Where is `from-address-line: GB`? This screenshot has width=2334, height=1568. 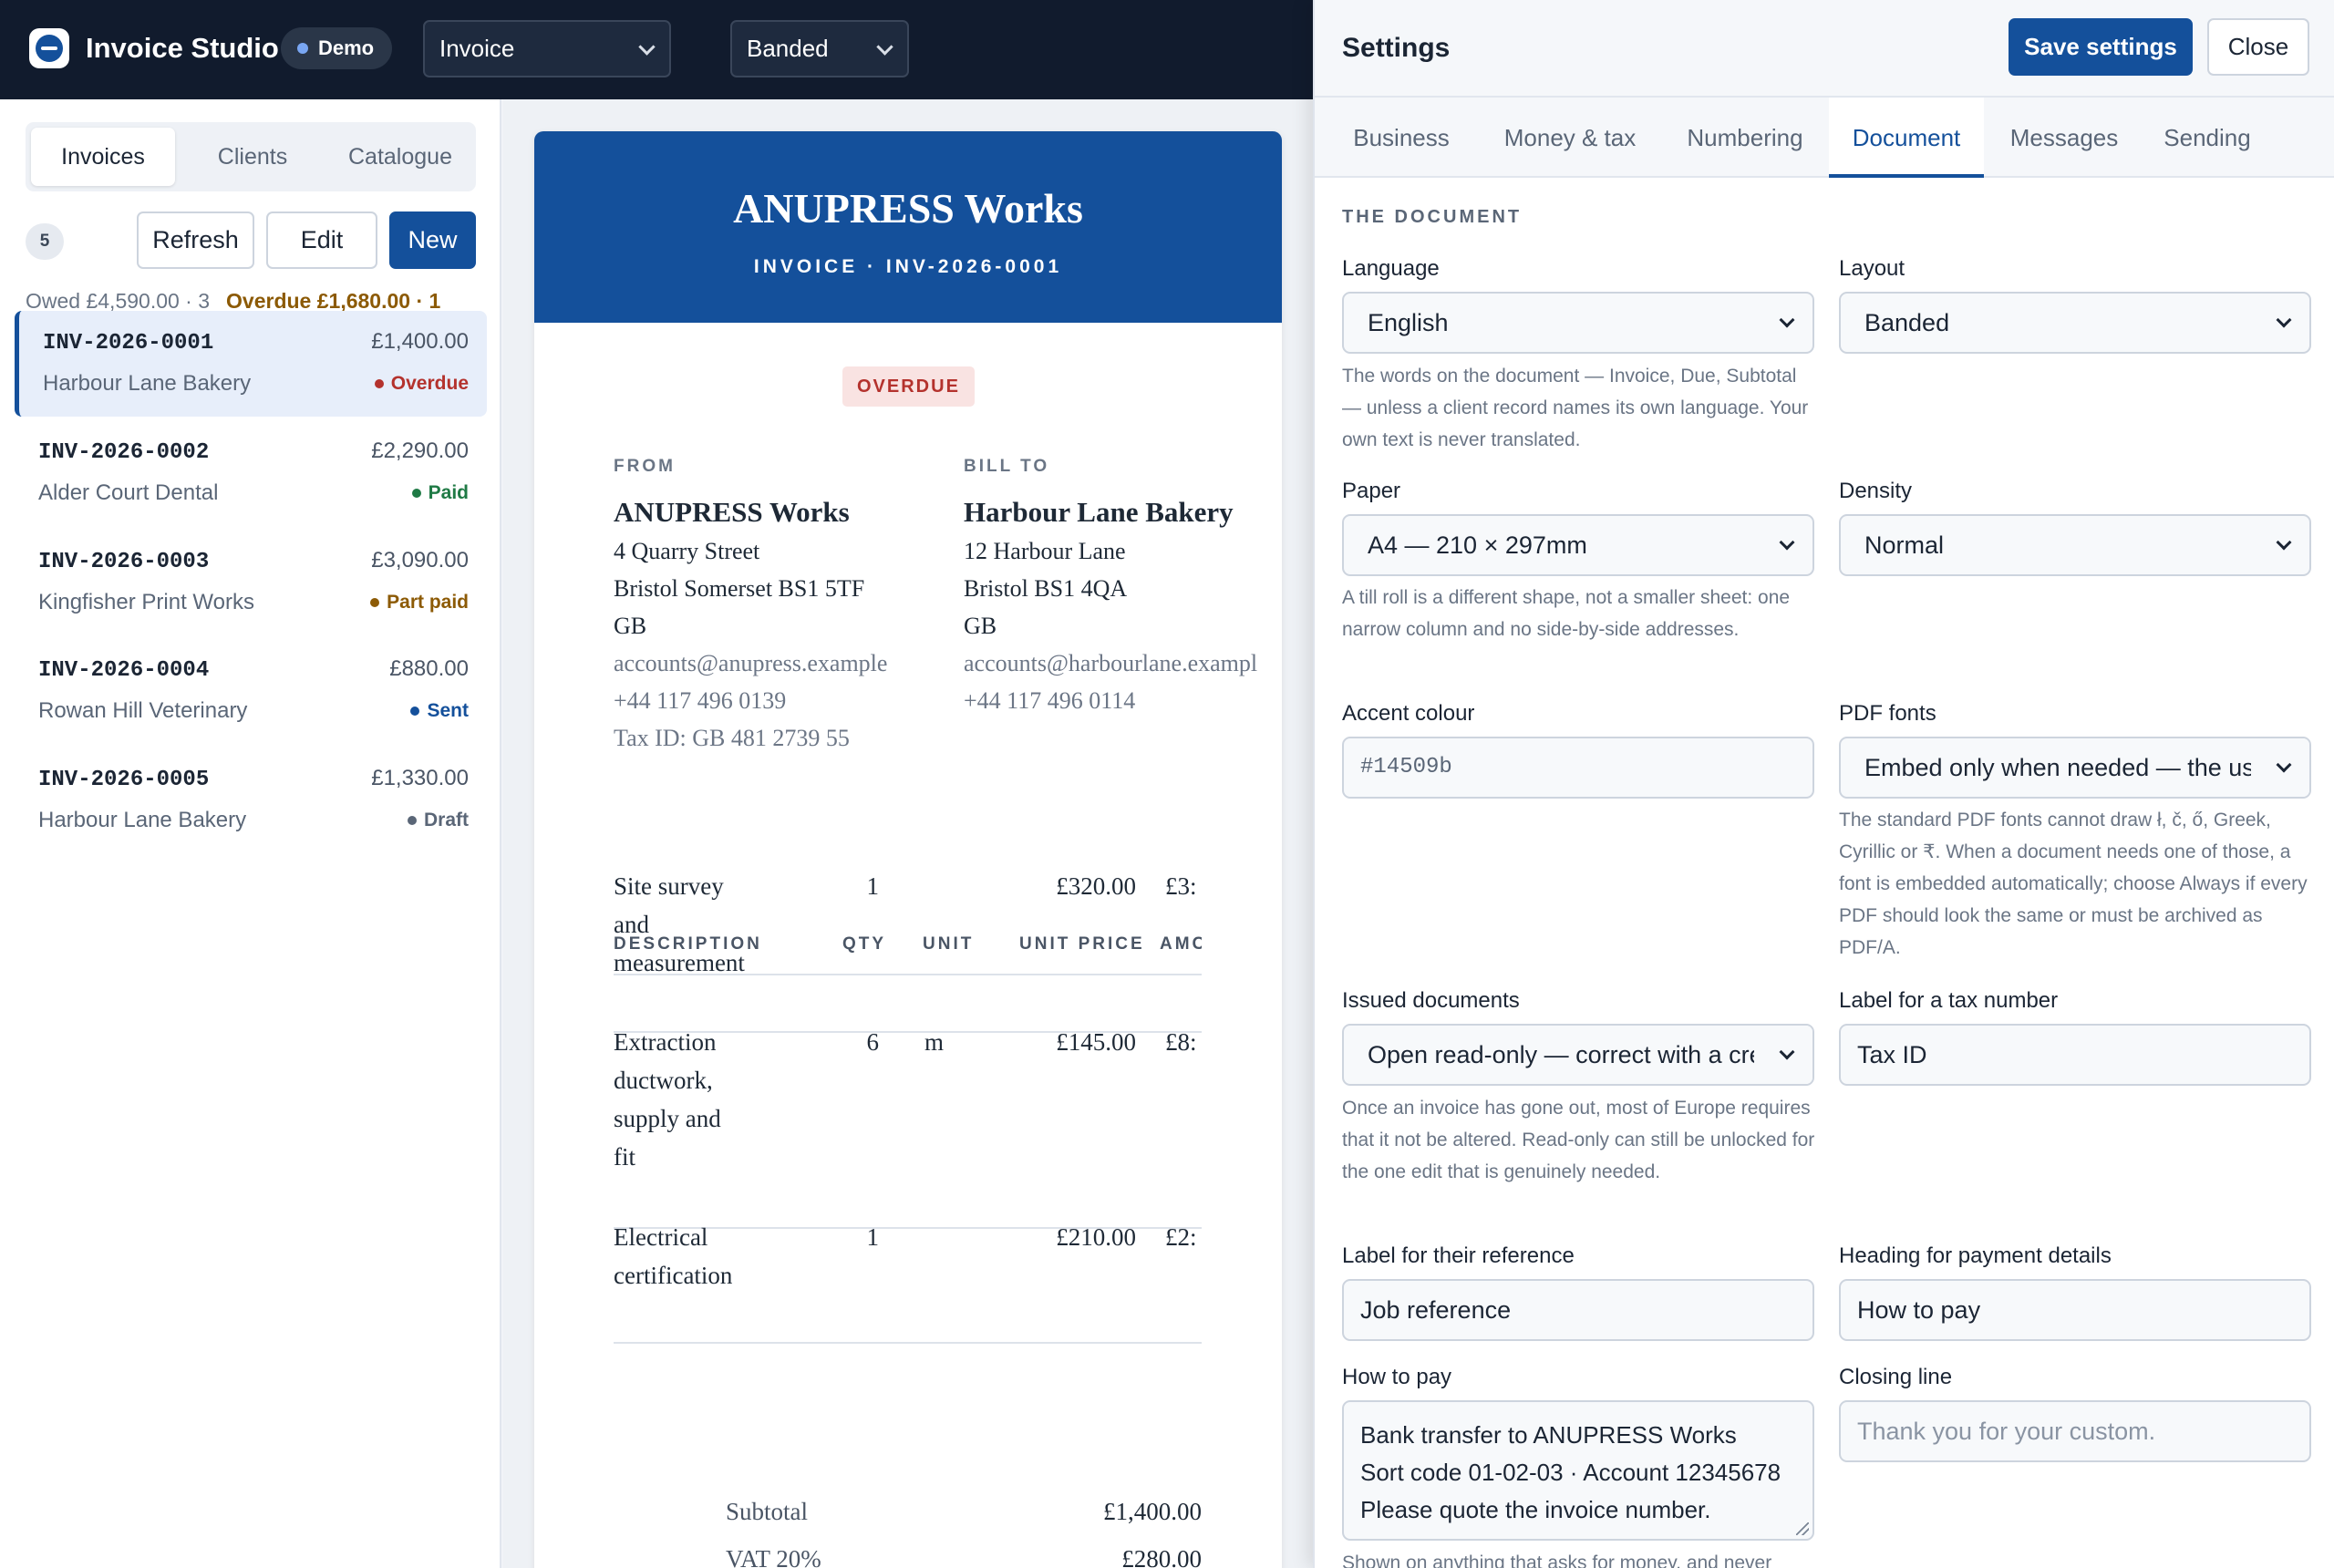
from-address-line: GB is located at coordinates (631, 626).